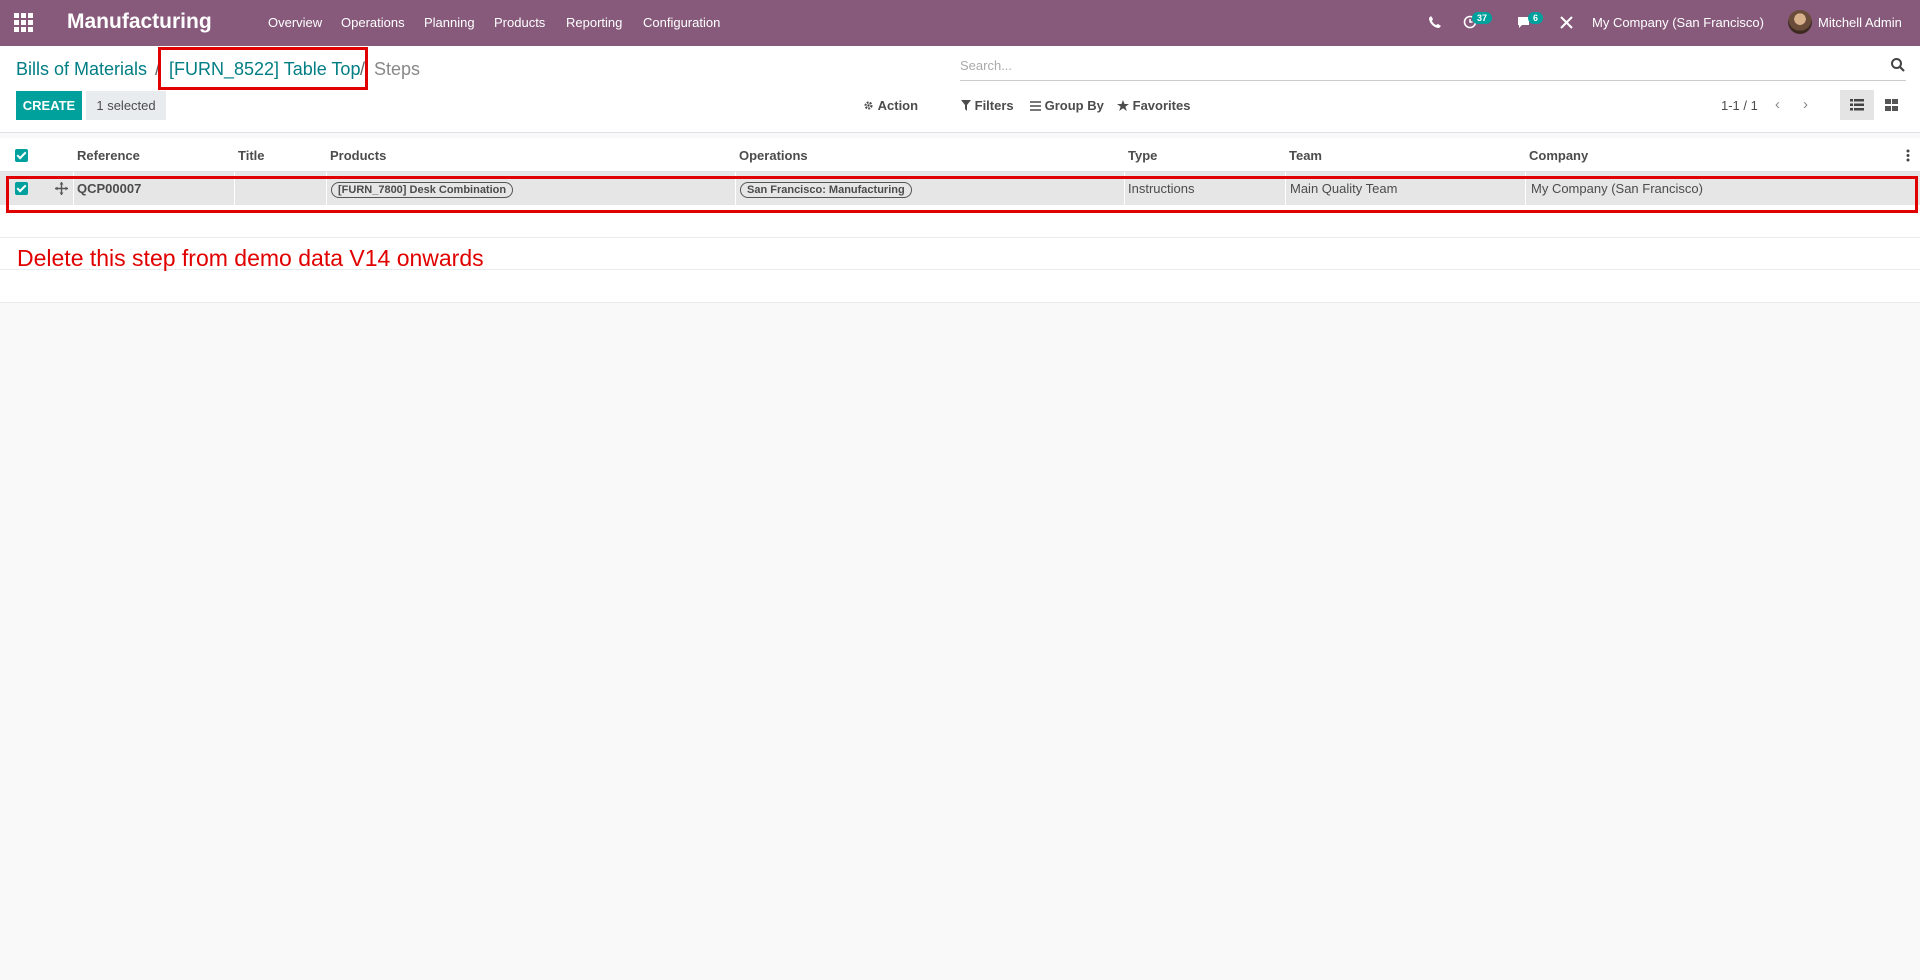  I want to click on group-by-button: Group By, so click(1067, 105).